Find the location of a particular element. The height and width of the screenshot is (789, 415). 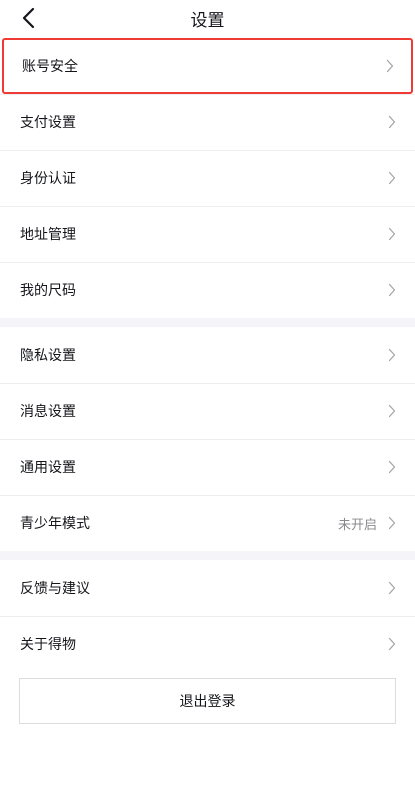

settings-item-payment: 支付设置 is located at coordinates (207, 122).